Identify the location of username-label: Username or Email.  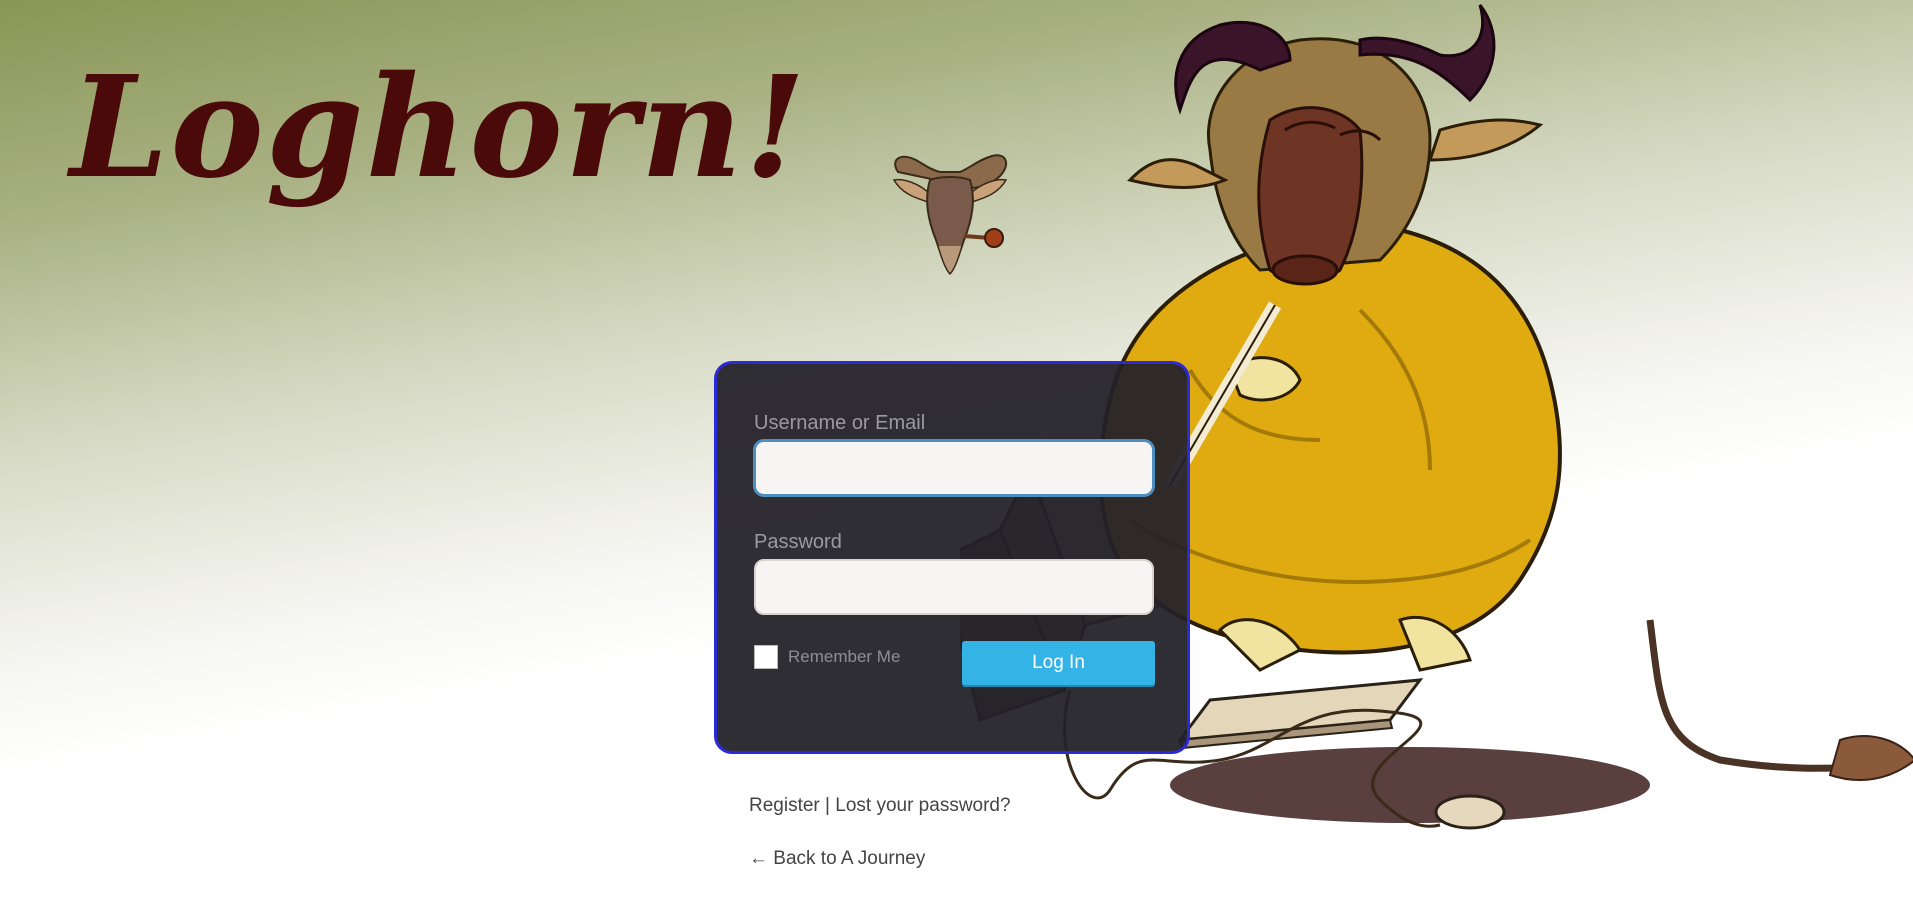
(840, 423).